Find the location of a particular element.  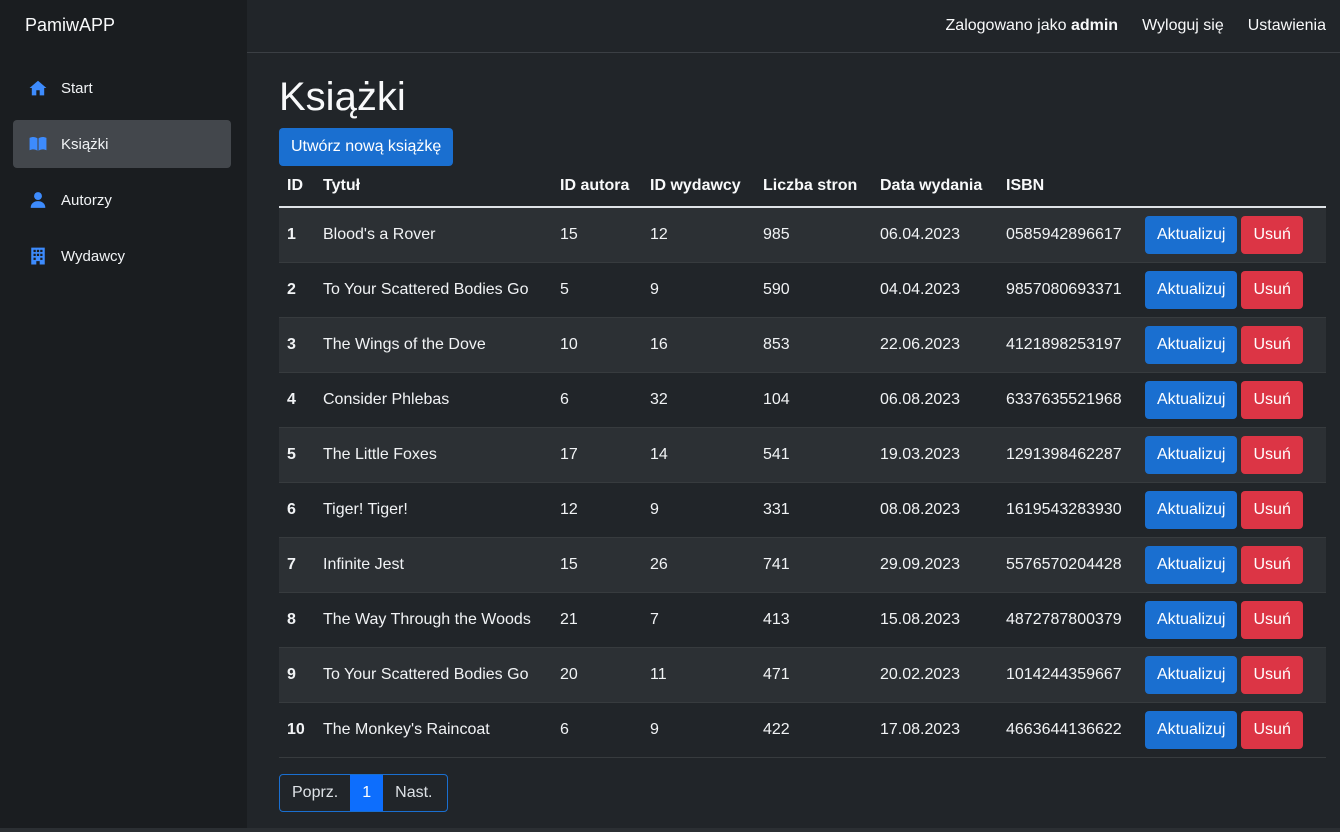

cell-isbn: 1291398462287 is located at coordinates (1067, 455).